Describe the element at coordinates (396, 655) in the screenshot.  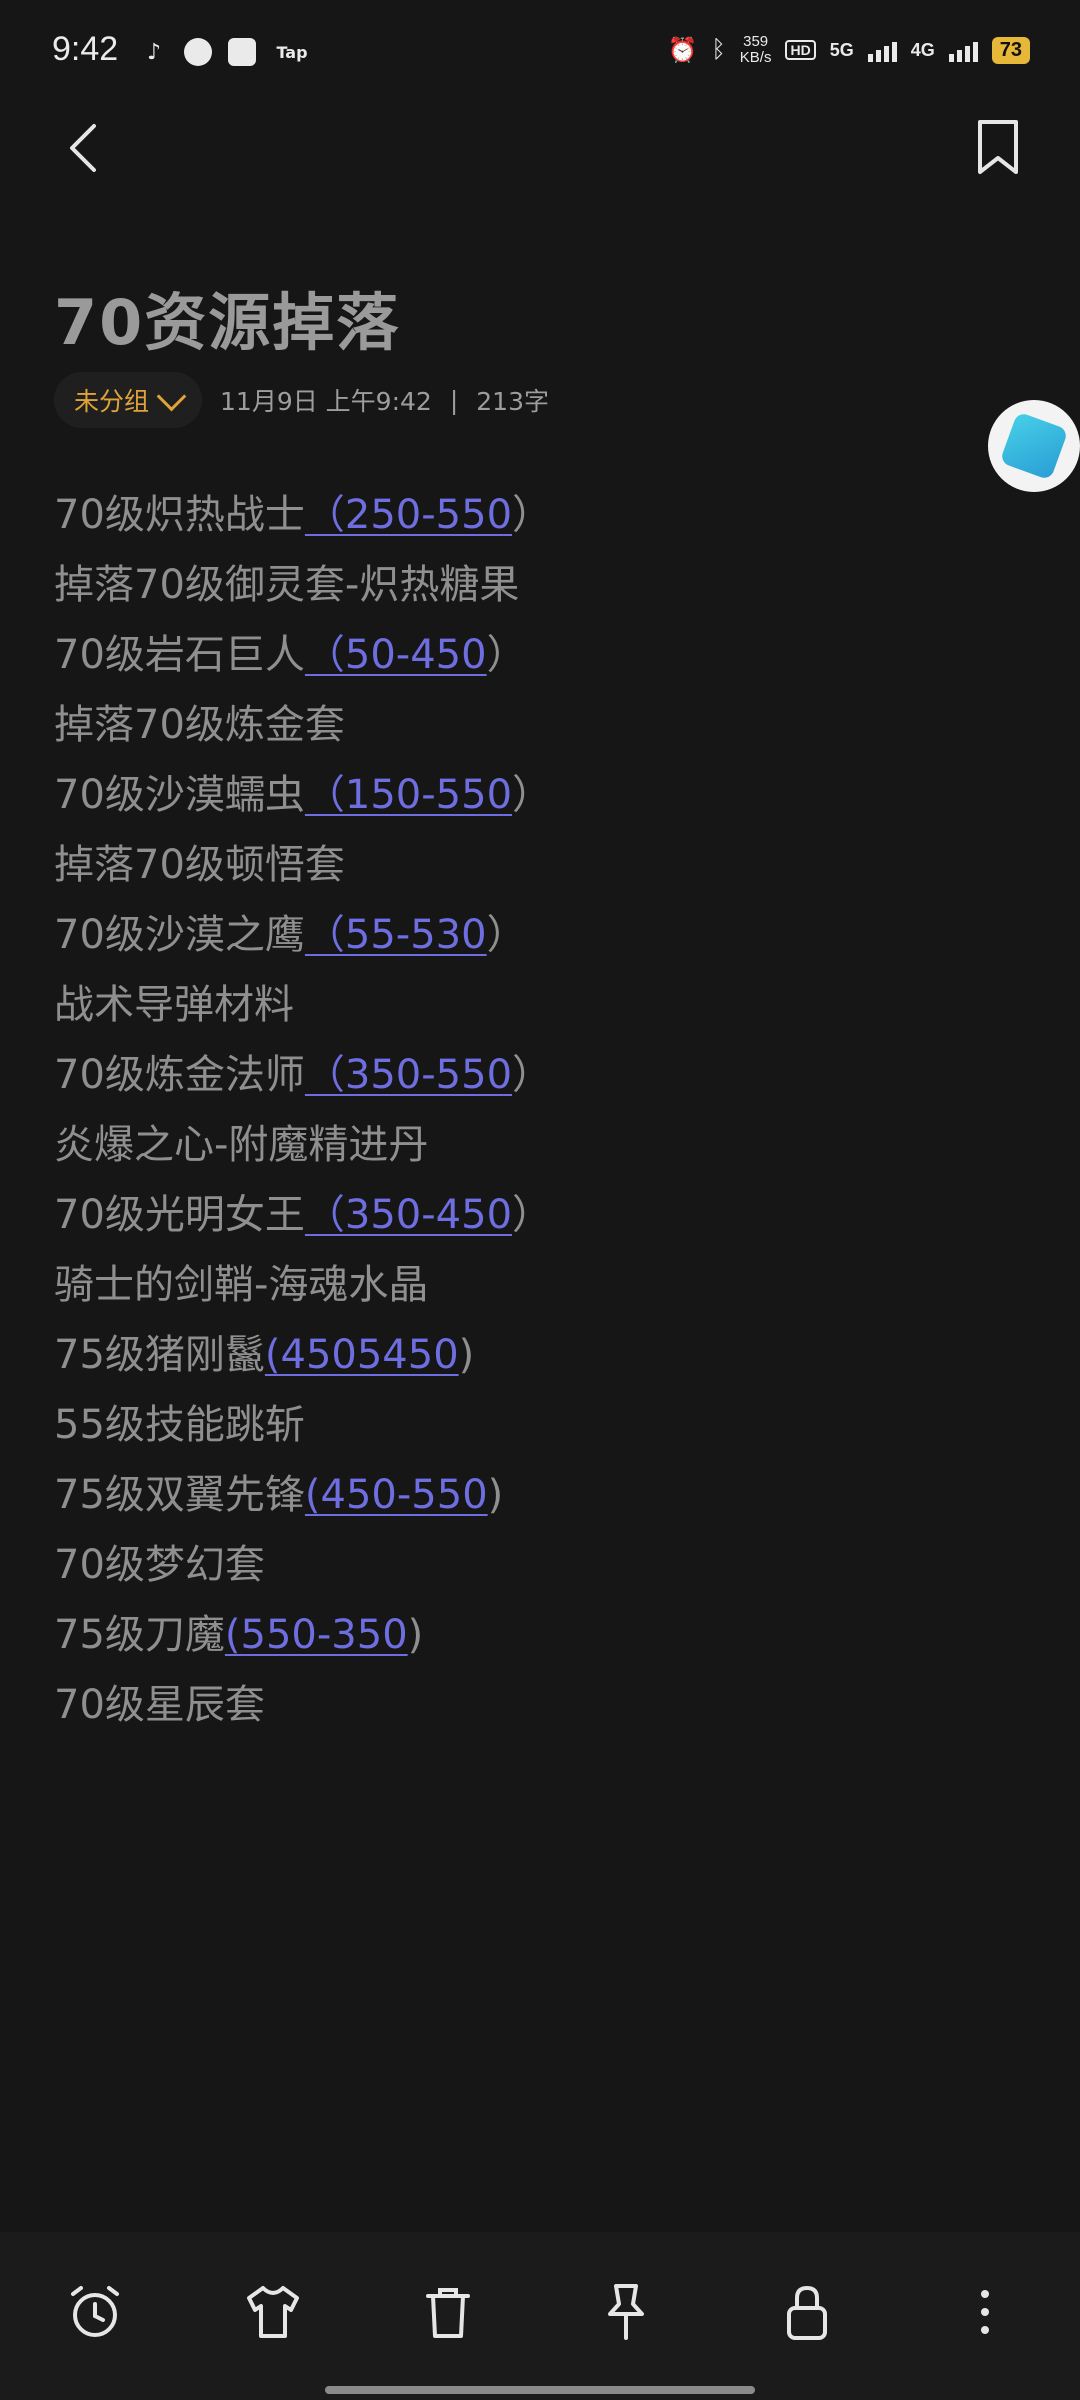
I see `note-link: （50-450` at that location.